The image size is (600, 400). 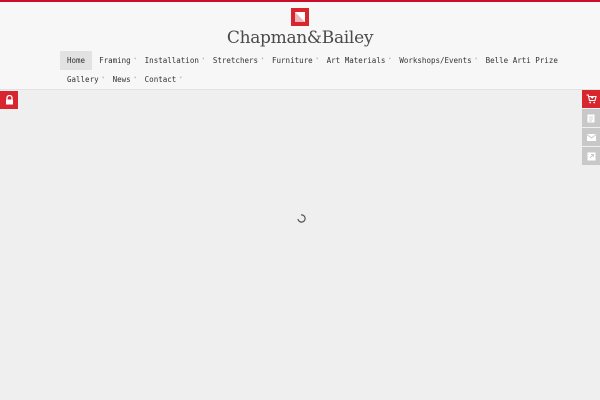 I want to click on cart-icon, so click(x=591, y=99).